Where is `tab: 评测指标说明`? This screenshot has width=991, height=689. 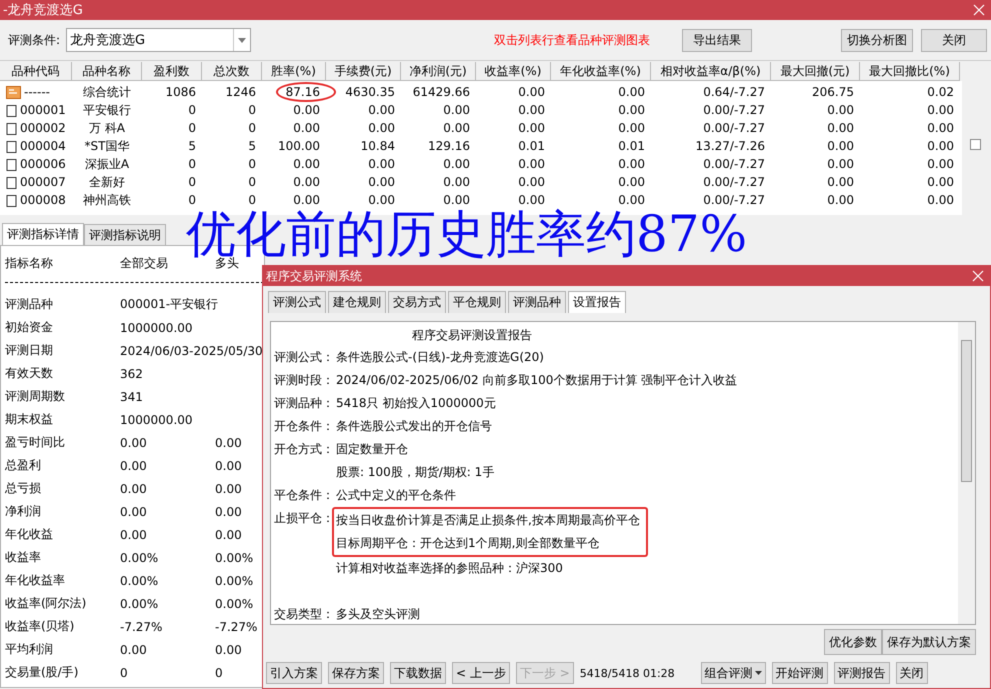
tab: 评测指标说明 is located at coordinates (125, 234).